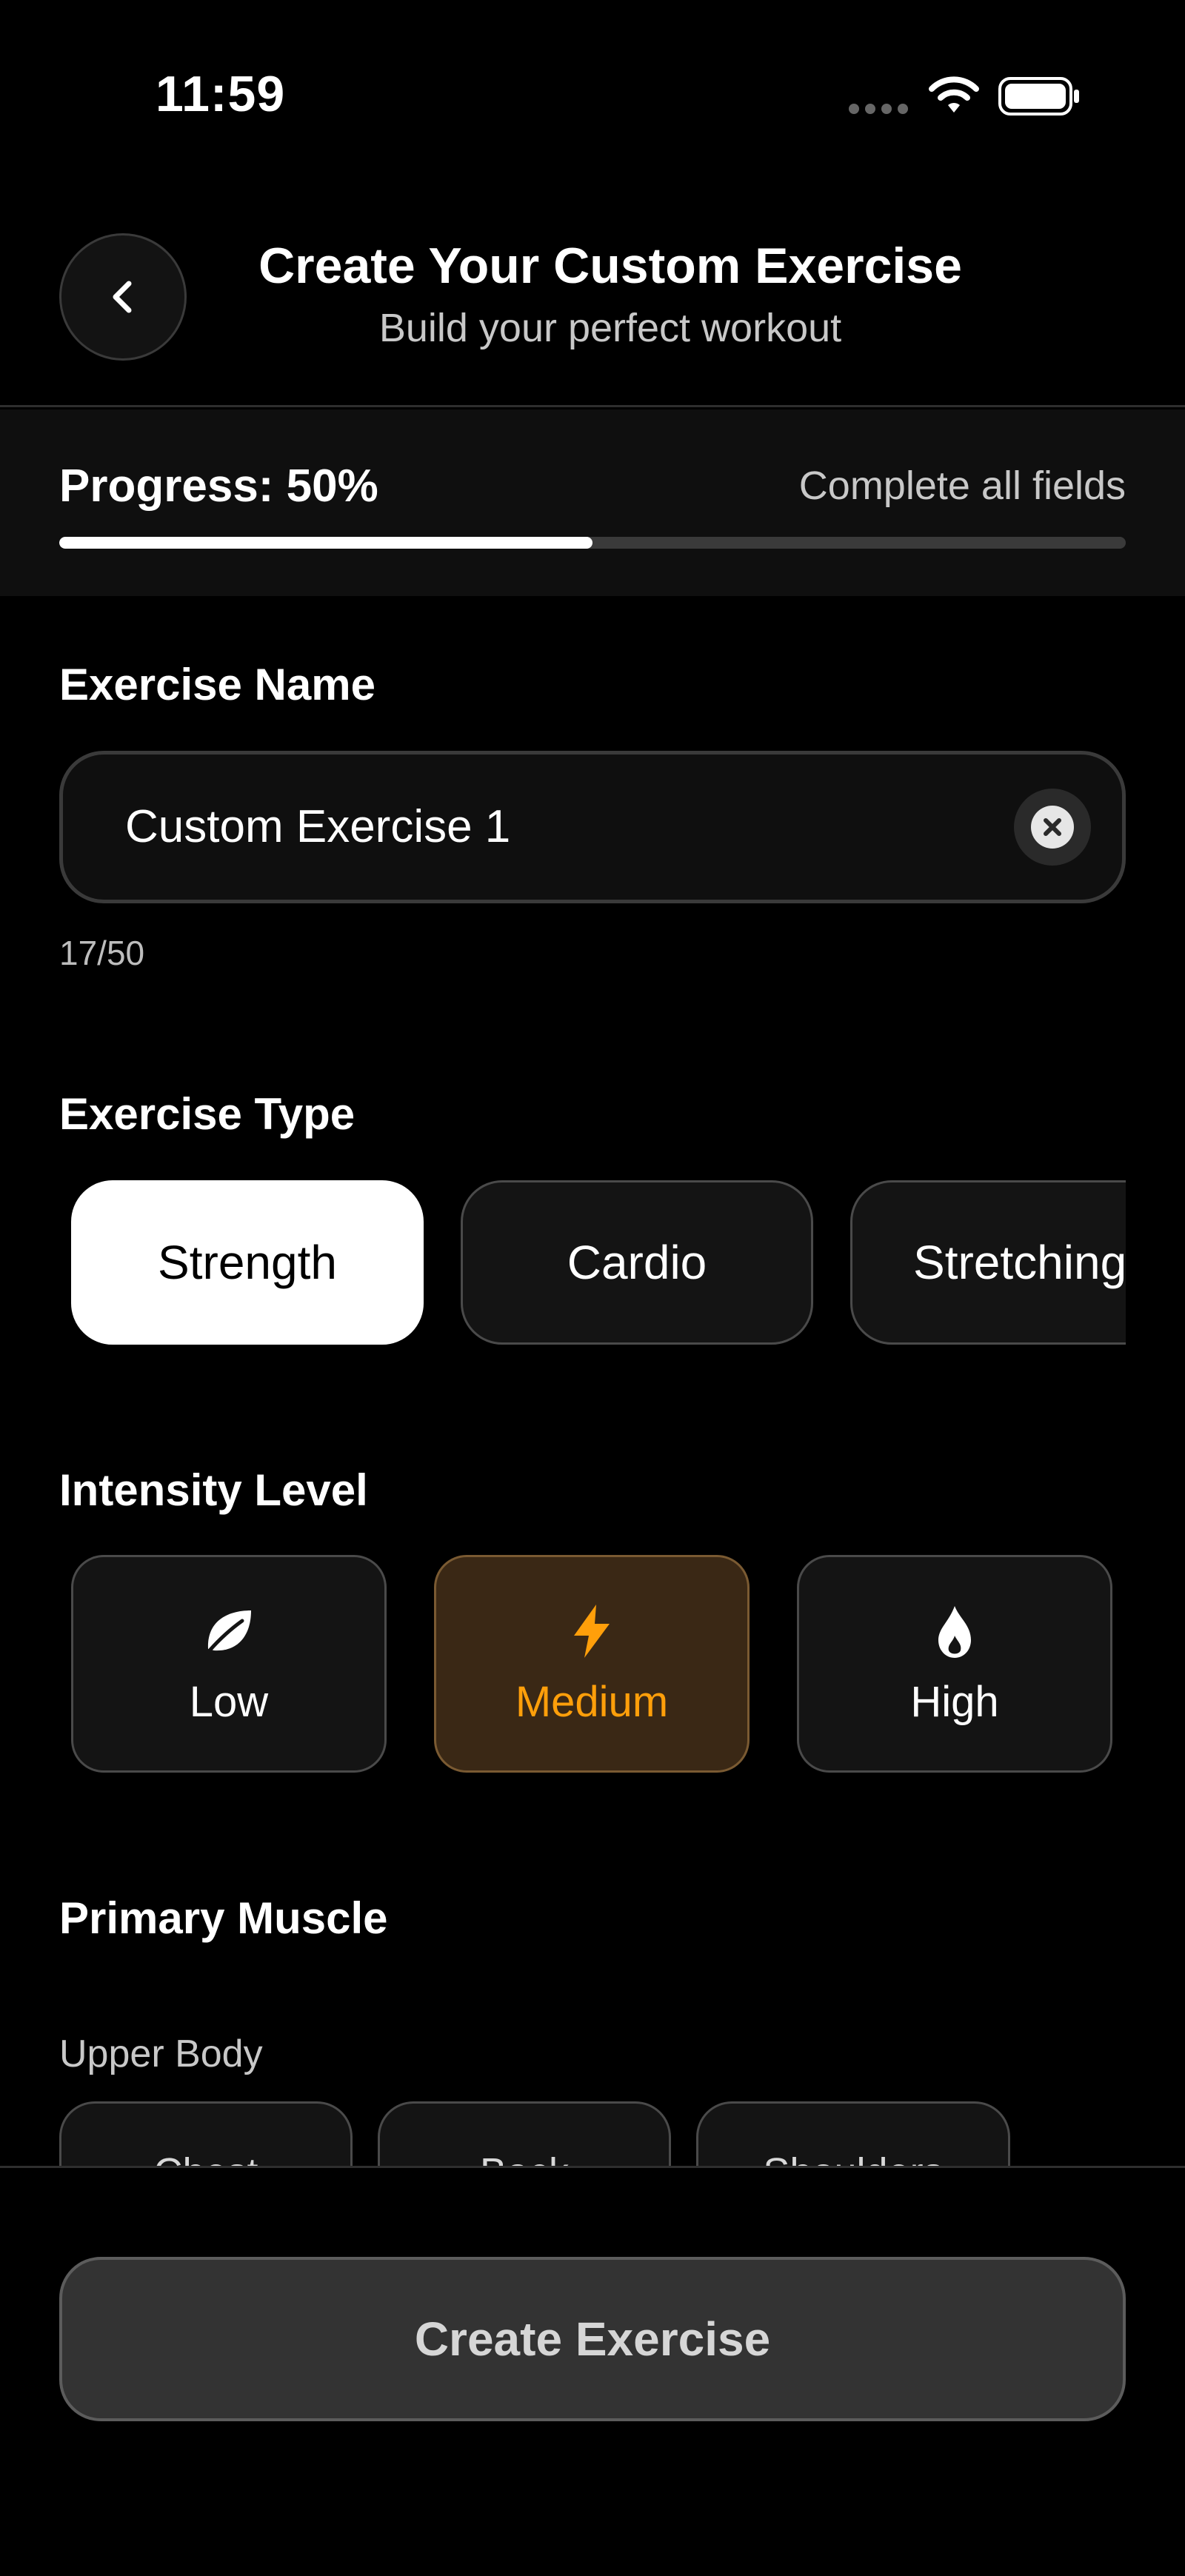  Describe the element at coordinates (962, 486) in the screenshot. I see `progress-hint: Complete all fields` at that location.